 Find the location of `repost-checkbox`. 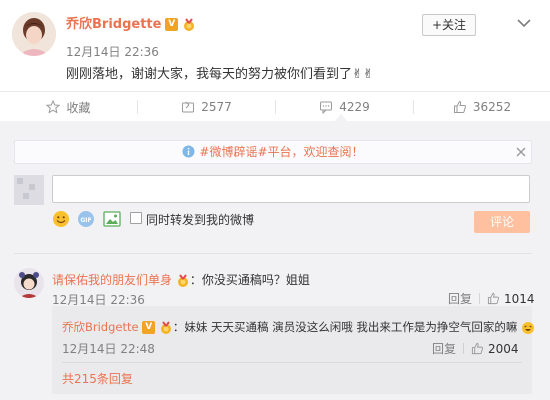

repost-checkbox is located at coordinates (136, 218).